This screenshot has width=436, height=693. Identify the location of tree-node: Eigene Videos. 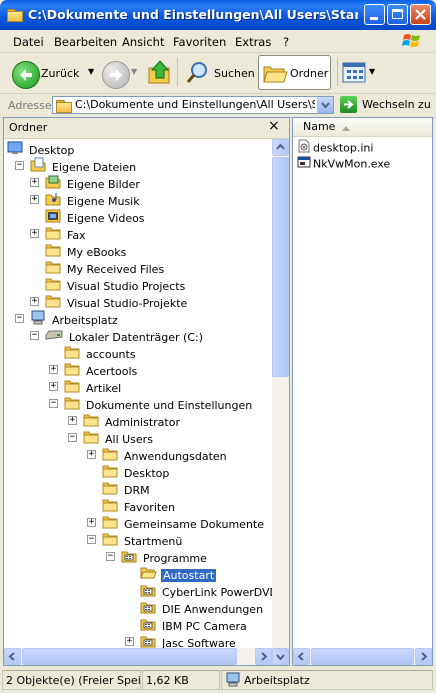
(96, 216).